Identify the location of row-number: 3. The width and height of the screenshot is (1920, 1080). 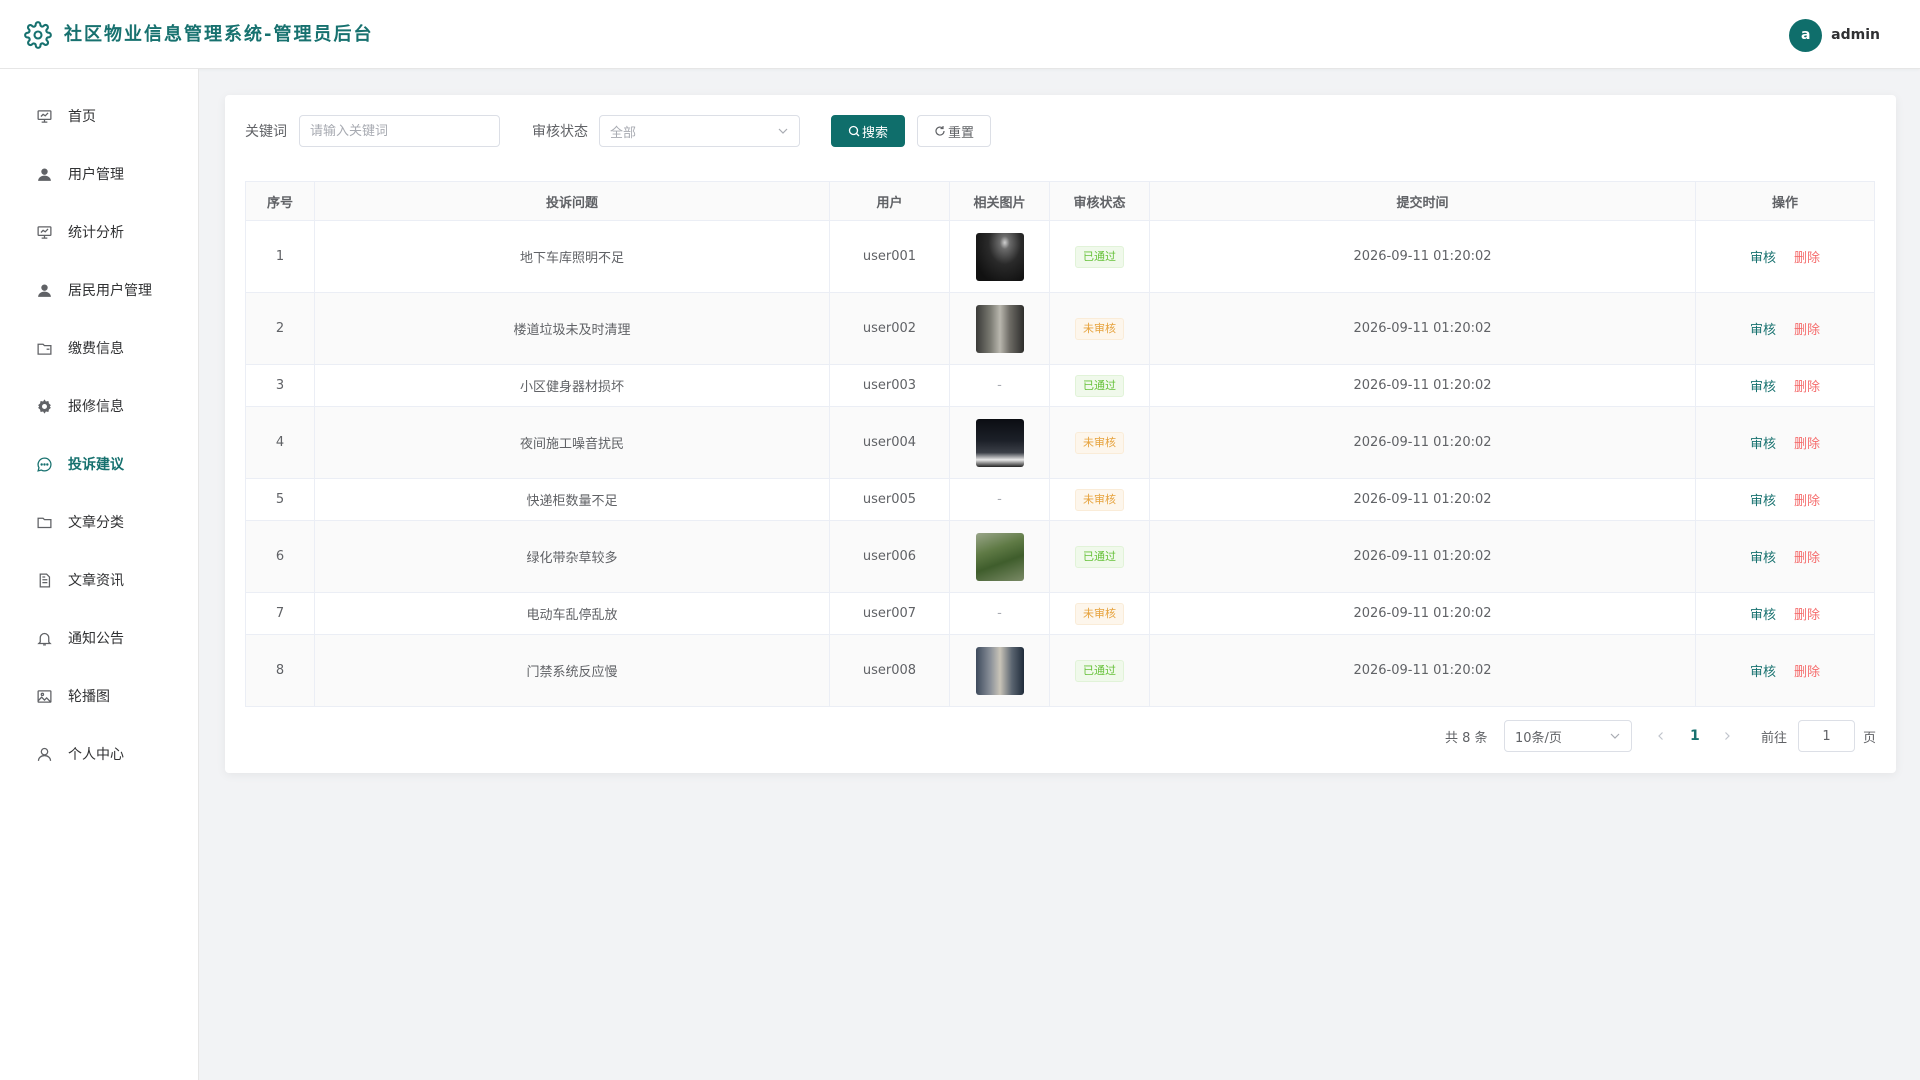
(280, 385).